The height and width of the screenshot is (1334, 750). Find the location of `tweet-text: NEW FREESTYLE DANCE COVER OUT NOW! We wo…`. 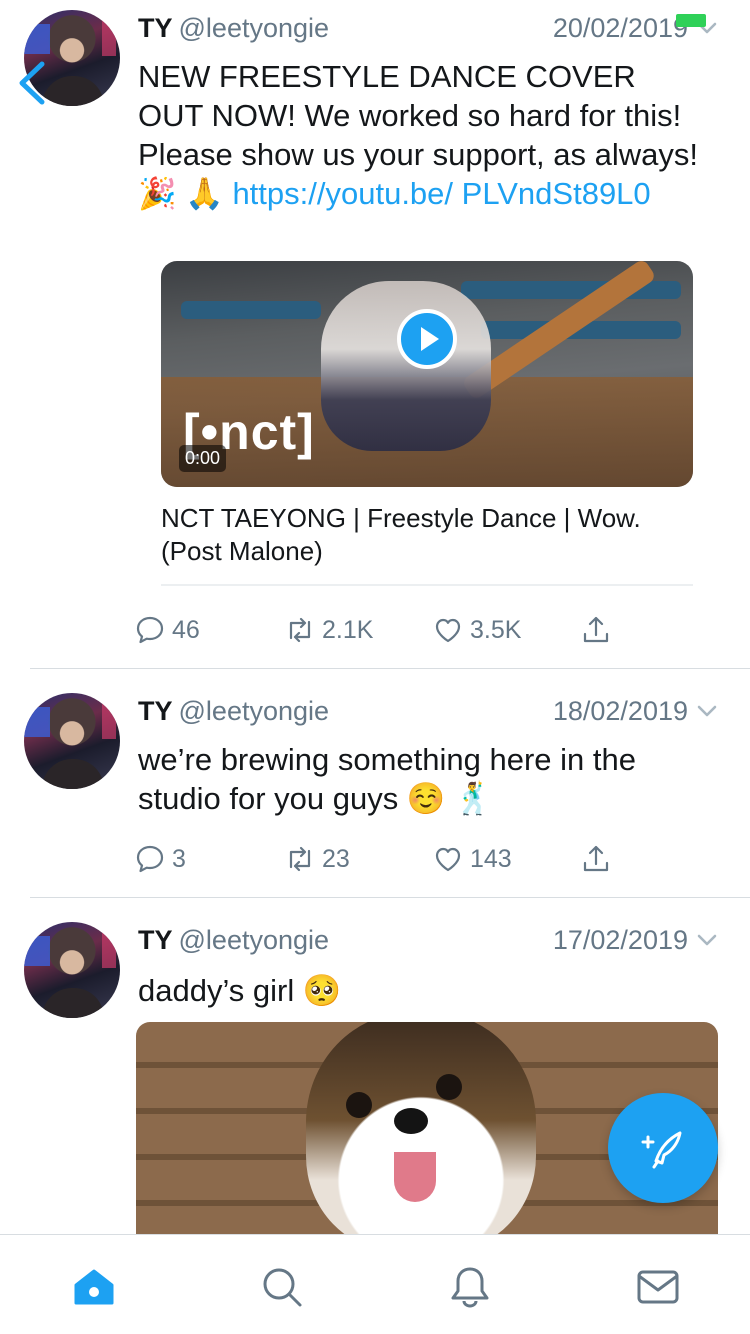

tweet-text: NEW FREESTYLE DANCE COVER OUT NOW! We wo… is located at coordinates (423, 135).